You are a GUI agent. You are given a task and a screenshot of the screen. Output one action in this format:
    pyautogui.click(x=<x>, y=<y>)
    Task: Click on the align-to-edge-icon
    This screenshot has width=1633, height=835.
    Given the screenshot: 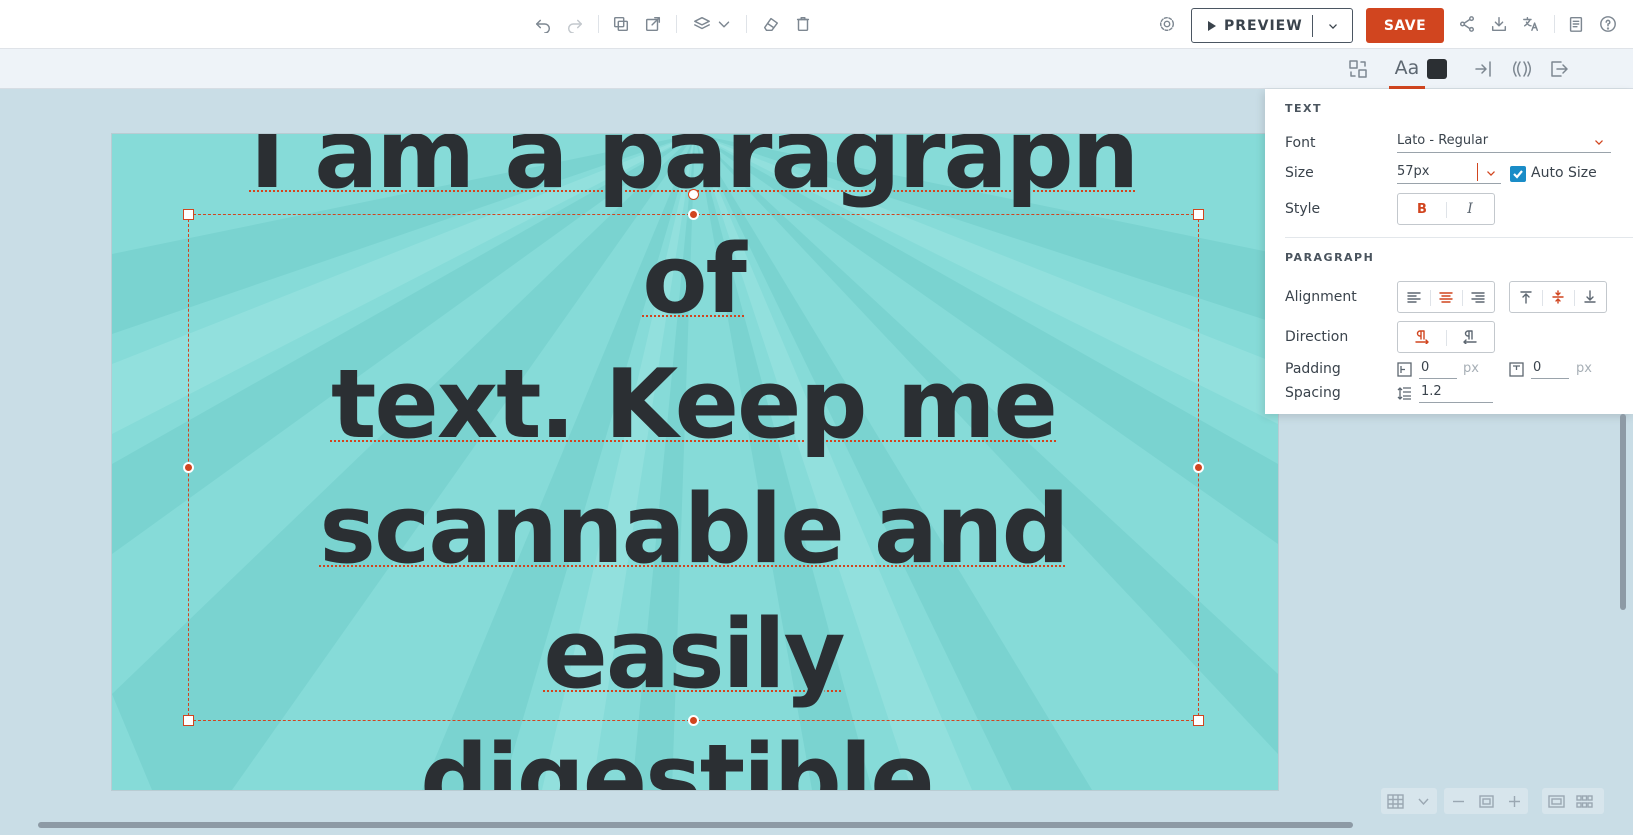 What is the action you would take?
    pyautogui.click(x=1483, y=69)
    